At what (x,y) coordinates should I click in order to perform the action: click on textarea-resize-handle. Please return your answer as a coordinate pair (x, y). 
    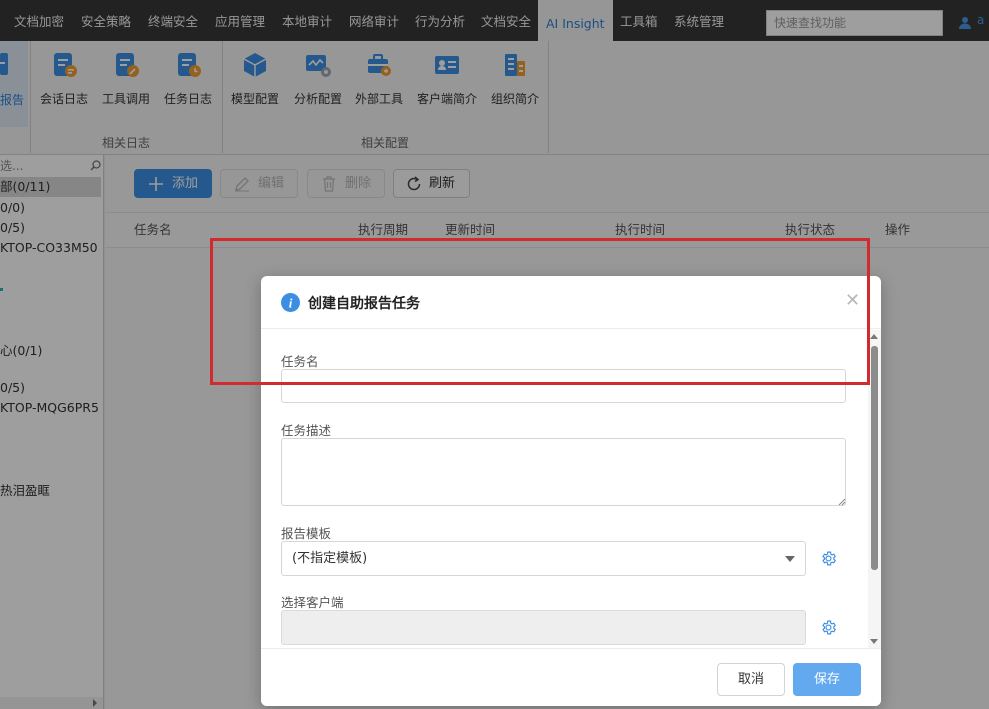
    Looking at the image, I should click on (842, 502).